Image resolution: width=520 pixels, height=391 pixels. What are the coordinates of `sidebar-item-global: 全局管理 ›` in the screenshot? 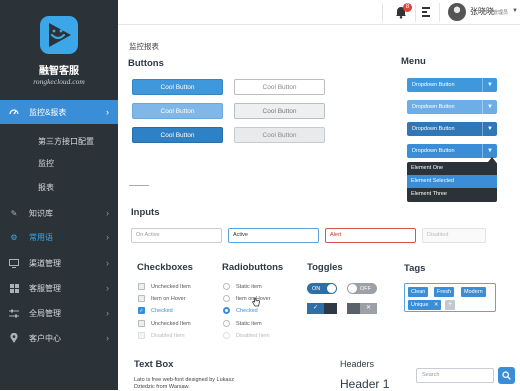 It's located at (59, 313).